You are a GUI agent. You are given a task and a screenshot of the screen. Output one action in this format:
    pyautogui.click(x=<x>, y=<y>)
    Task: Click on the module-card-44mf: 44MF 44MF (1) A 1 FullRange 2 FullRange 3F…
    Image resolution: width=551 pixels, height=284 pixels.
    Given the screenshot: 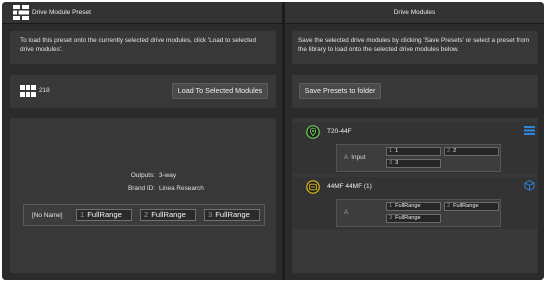 What is the action you would take?
    pyautogui.click(x=415, y=203)
    